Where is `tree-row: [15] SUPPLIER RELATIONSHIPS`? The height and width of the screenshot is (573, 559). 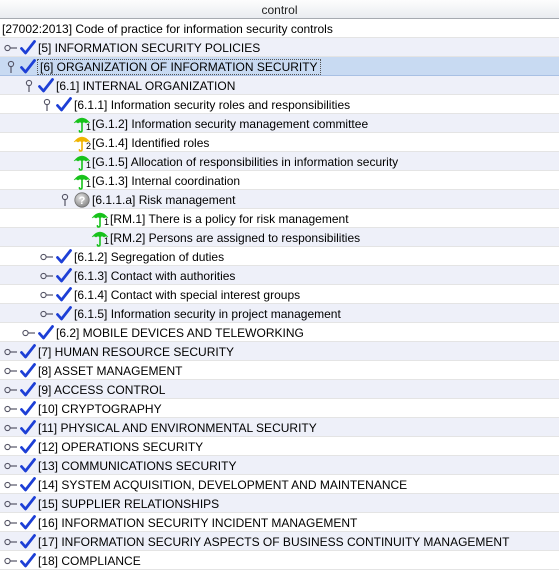
tree-row: [15] SUPPLIER RELATIONSHIPS is located at coordinates (279, 503).